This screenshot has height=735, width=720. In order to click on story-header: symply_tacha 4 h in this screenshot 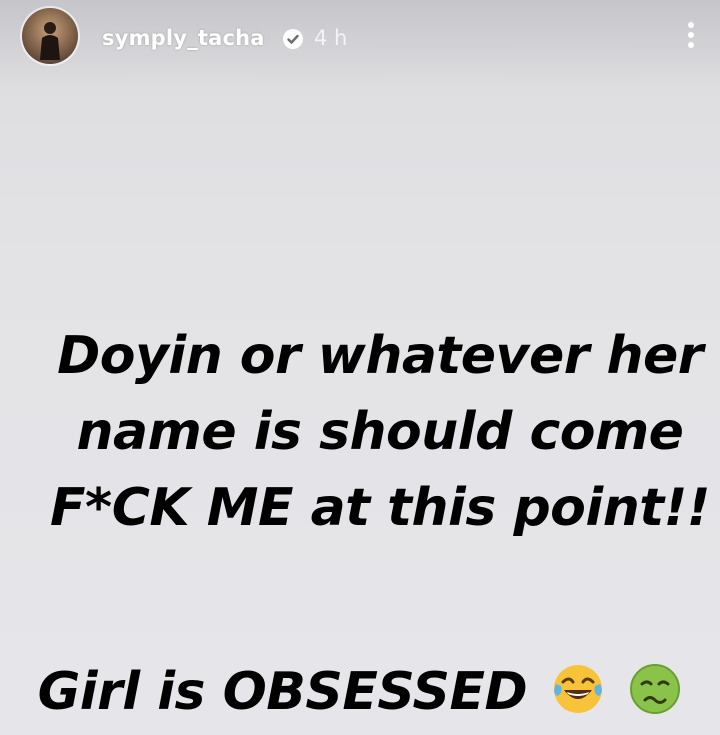, I will do `click(360, 45)`.